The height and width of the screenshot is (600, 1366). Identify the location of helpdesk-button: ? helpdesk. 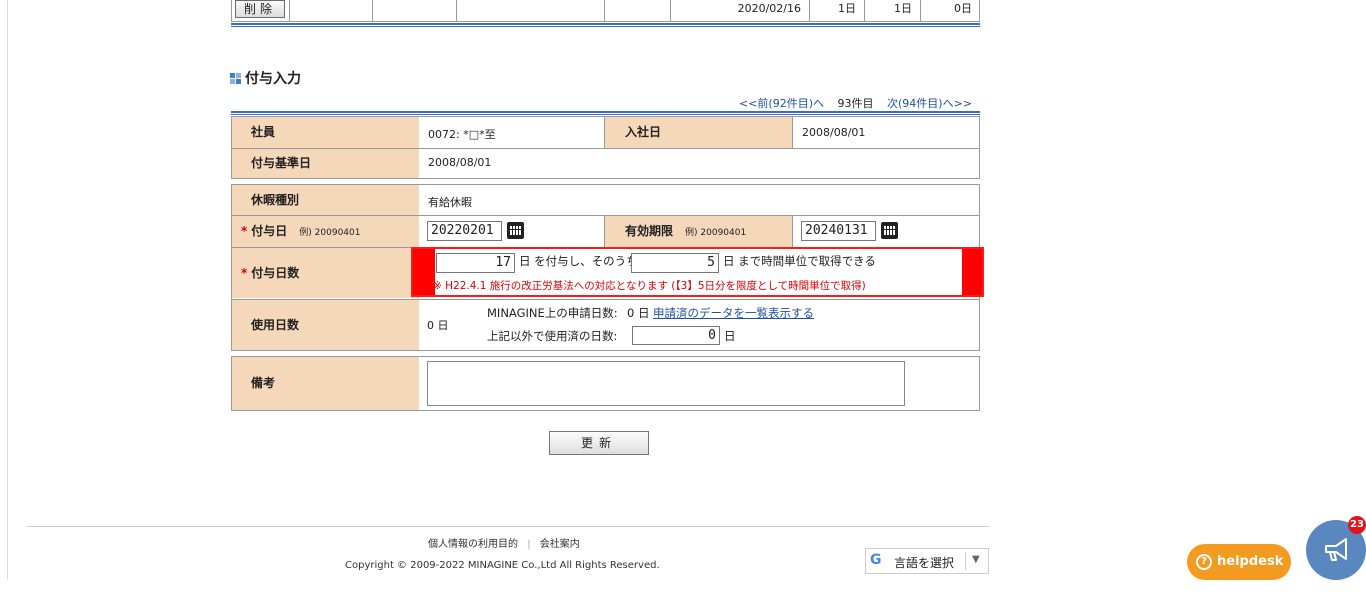
(1239, 562).